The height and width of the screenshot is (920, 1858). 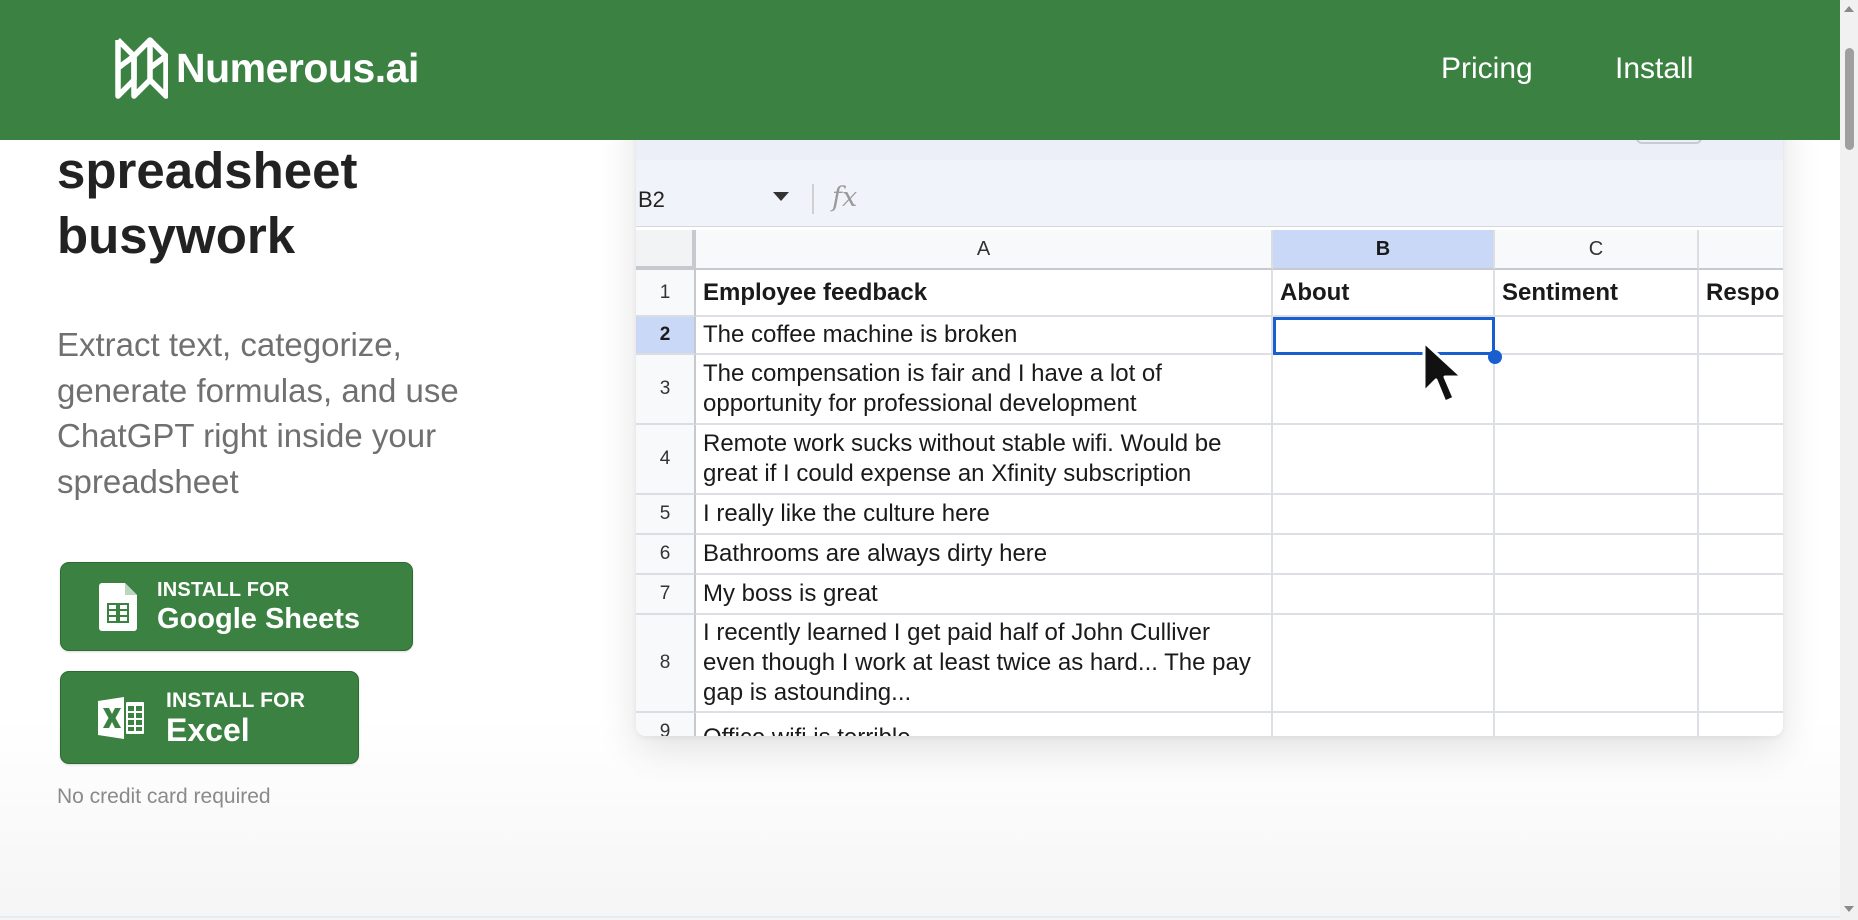 I want to click on cell-d5, so click(x=1741, y=515).